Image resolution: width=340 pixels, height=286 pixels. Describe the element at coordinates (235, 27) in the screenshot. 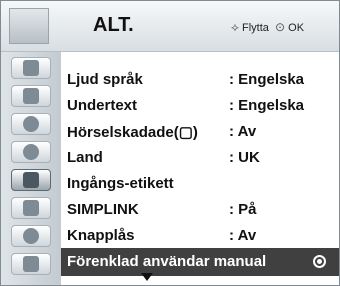

I see `move-arrows-icon: ⟡` at that location.